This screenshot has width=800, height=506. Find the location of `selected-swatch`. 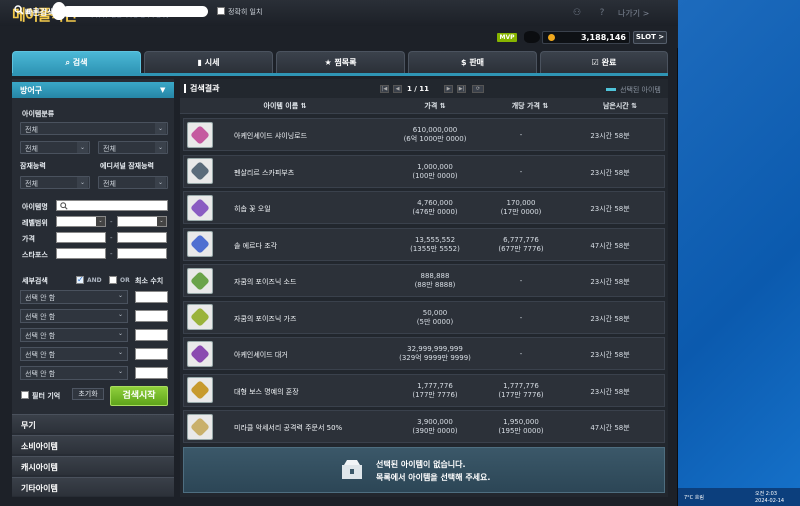

selected-swatch is located at coordinates (611, 89).